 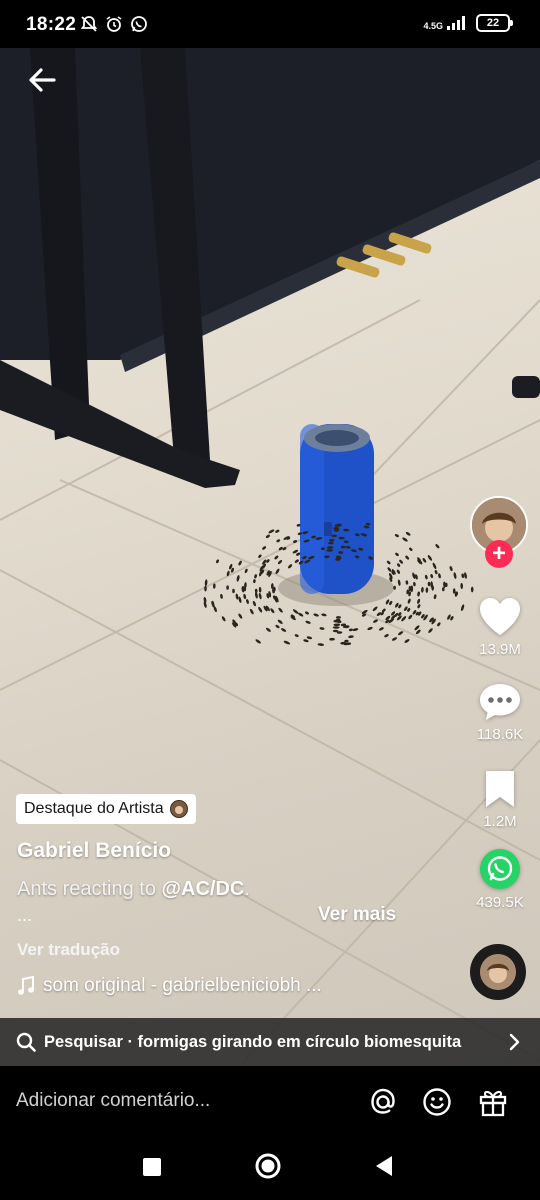 I want to click on music-disc, so click(x=498, y=972).